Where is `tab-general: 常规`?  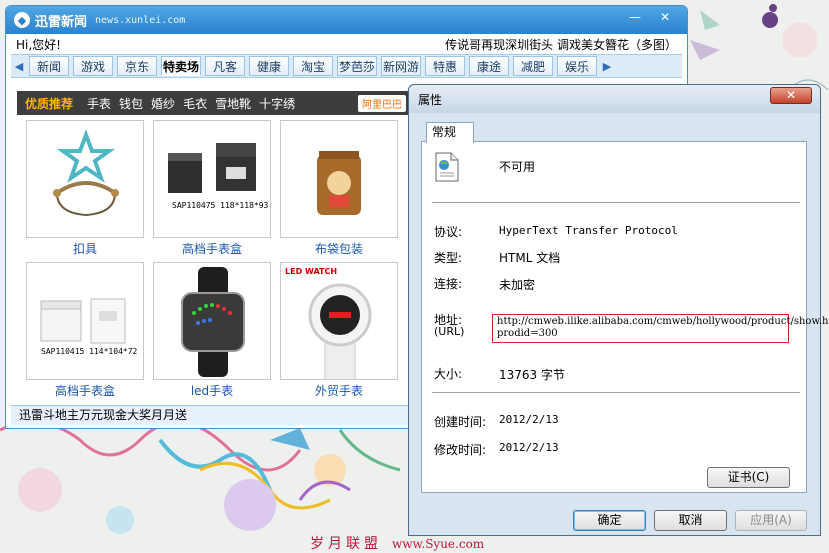
tab-general: 常规 is located at coordinates (450, 132).